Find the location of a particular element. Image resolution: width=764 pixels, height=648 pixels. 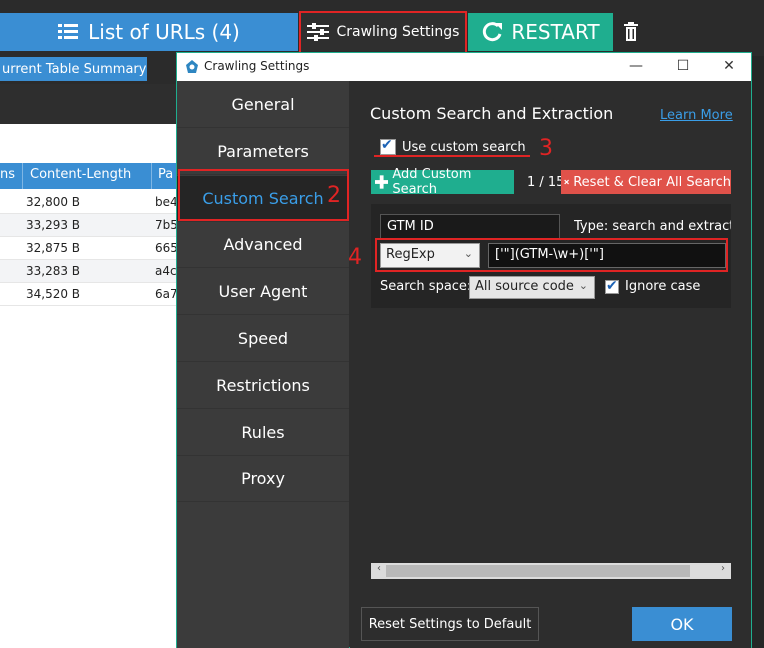

column-header-ns: ns is located at coordinates (7, 174).